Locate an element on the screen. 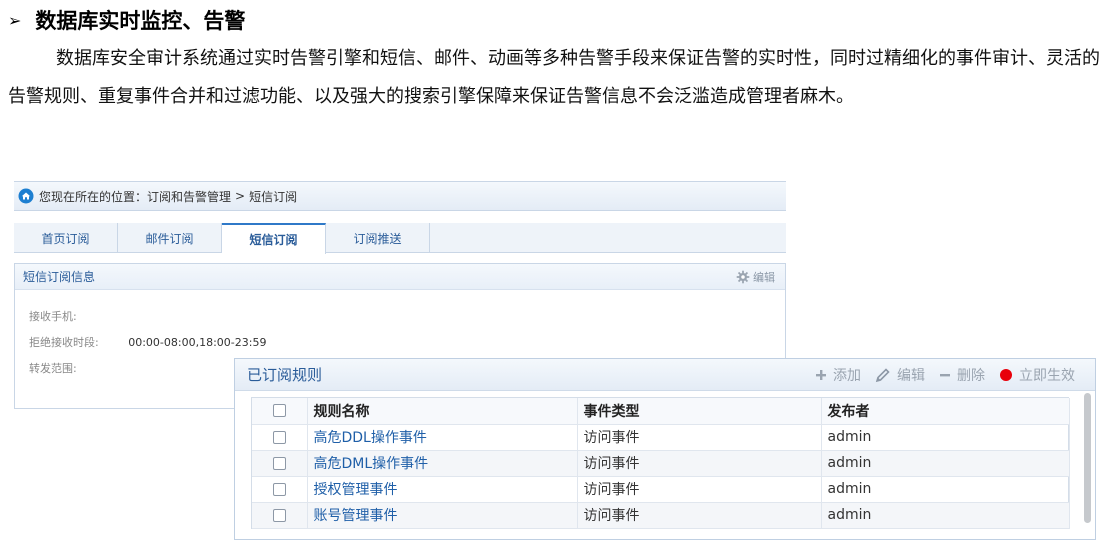 This screenshot has height=546, width=1104. tab-subscription-push: 订阅推送 is located at coordinates (378, 238).